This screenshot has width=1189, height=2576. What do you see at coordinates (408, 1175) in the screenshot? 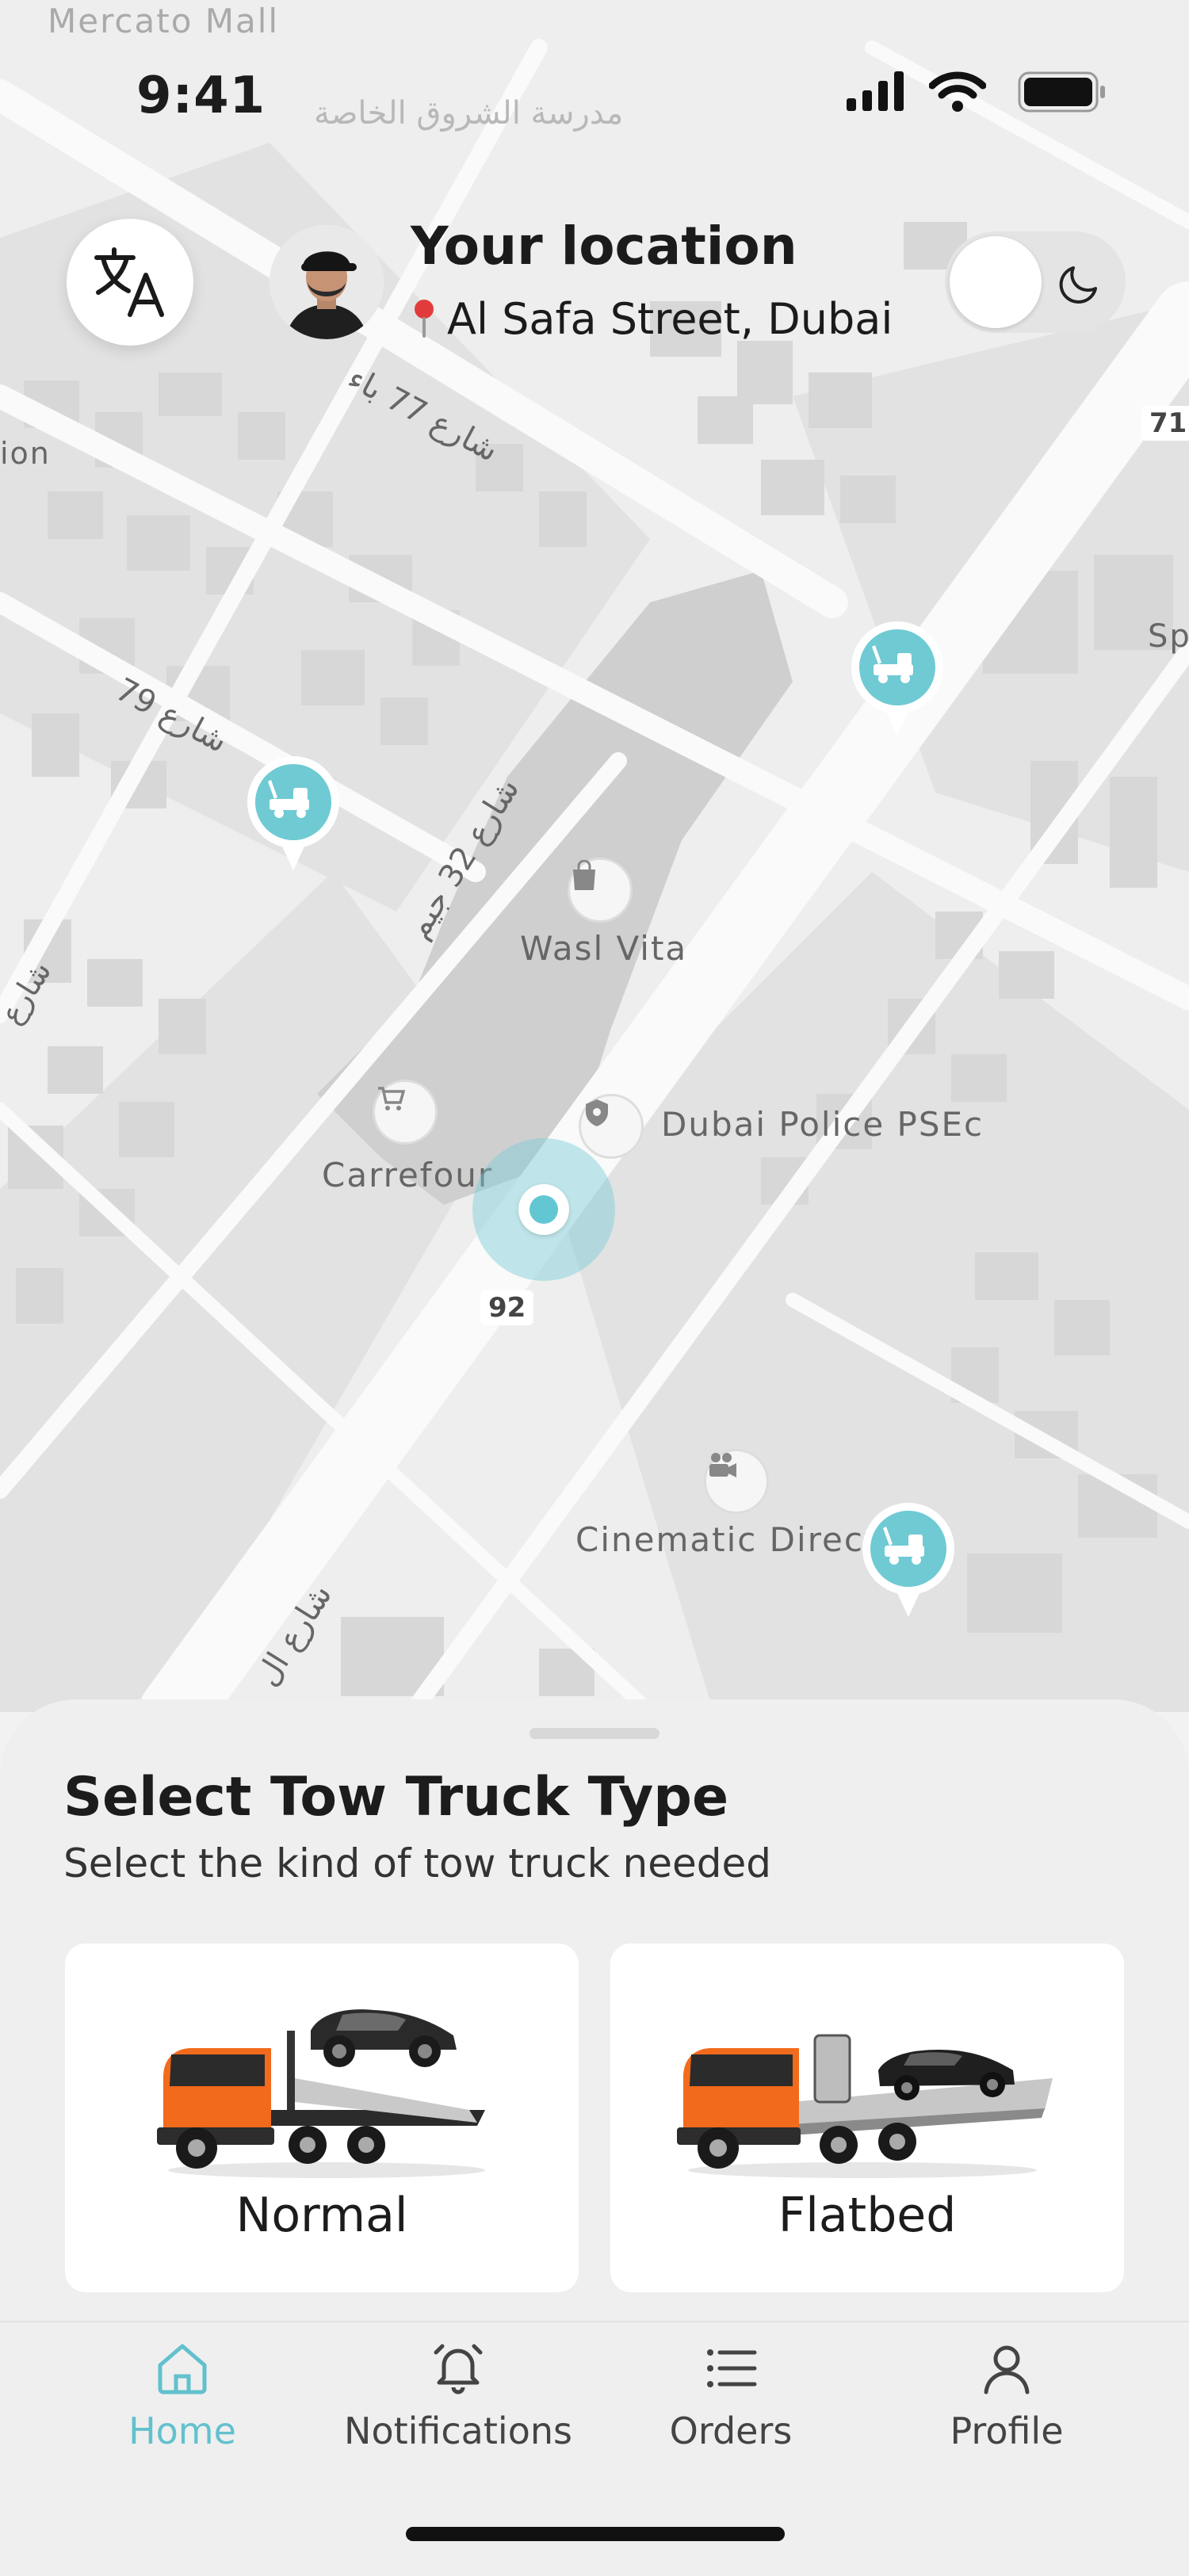
I see `map-label-carrefour: Carrefour` at bounding box center [408, 1175].